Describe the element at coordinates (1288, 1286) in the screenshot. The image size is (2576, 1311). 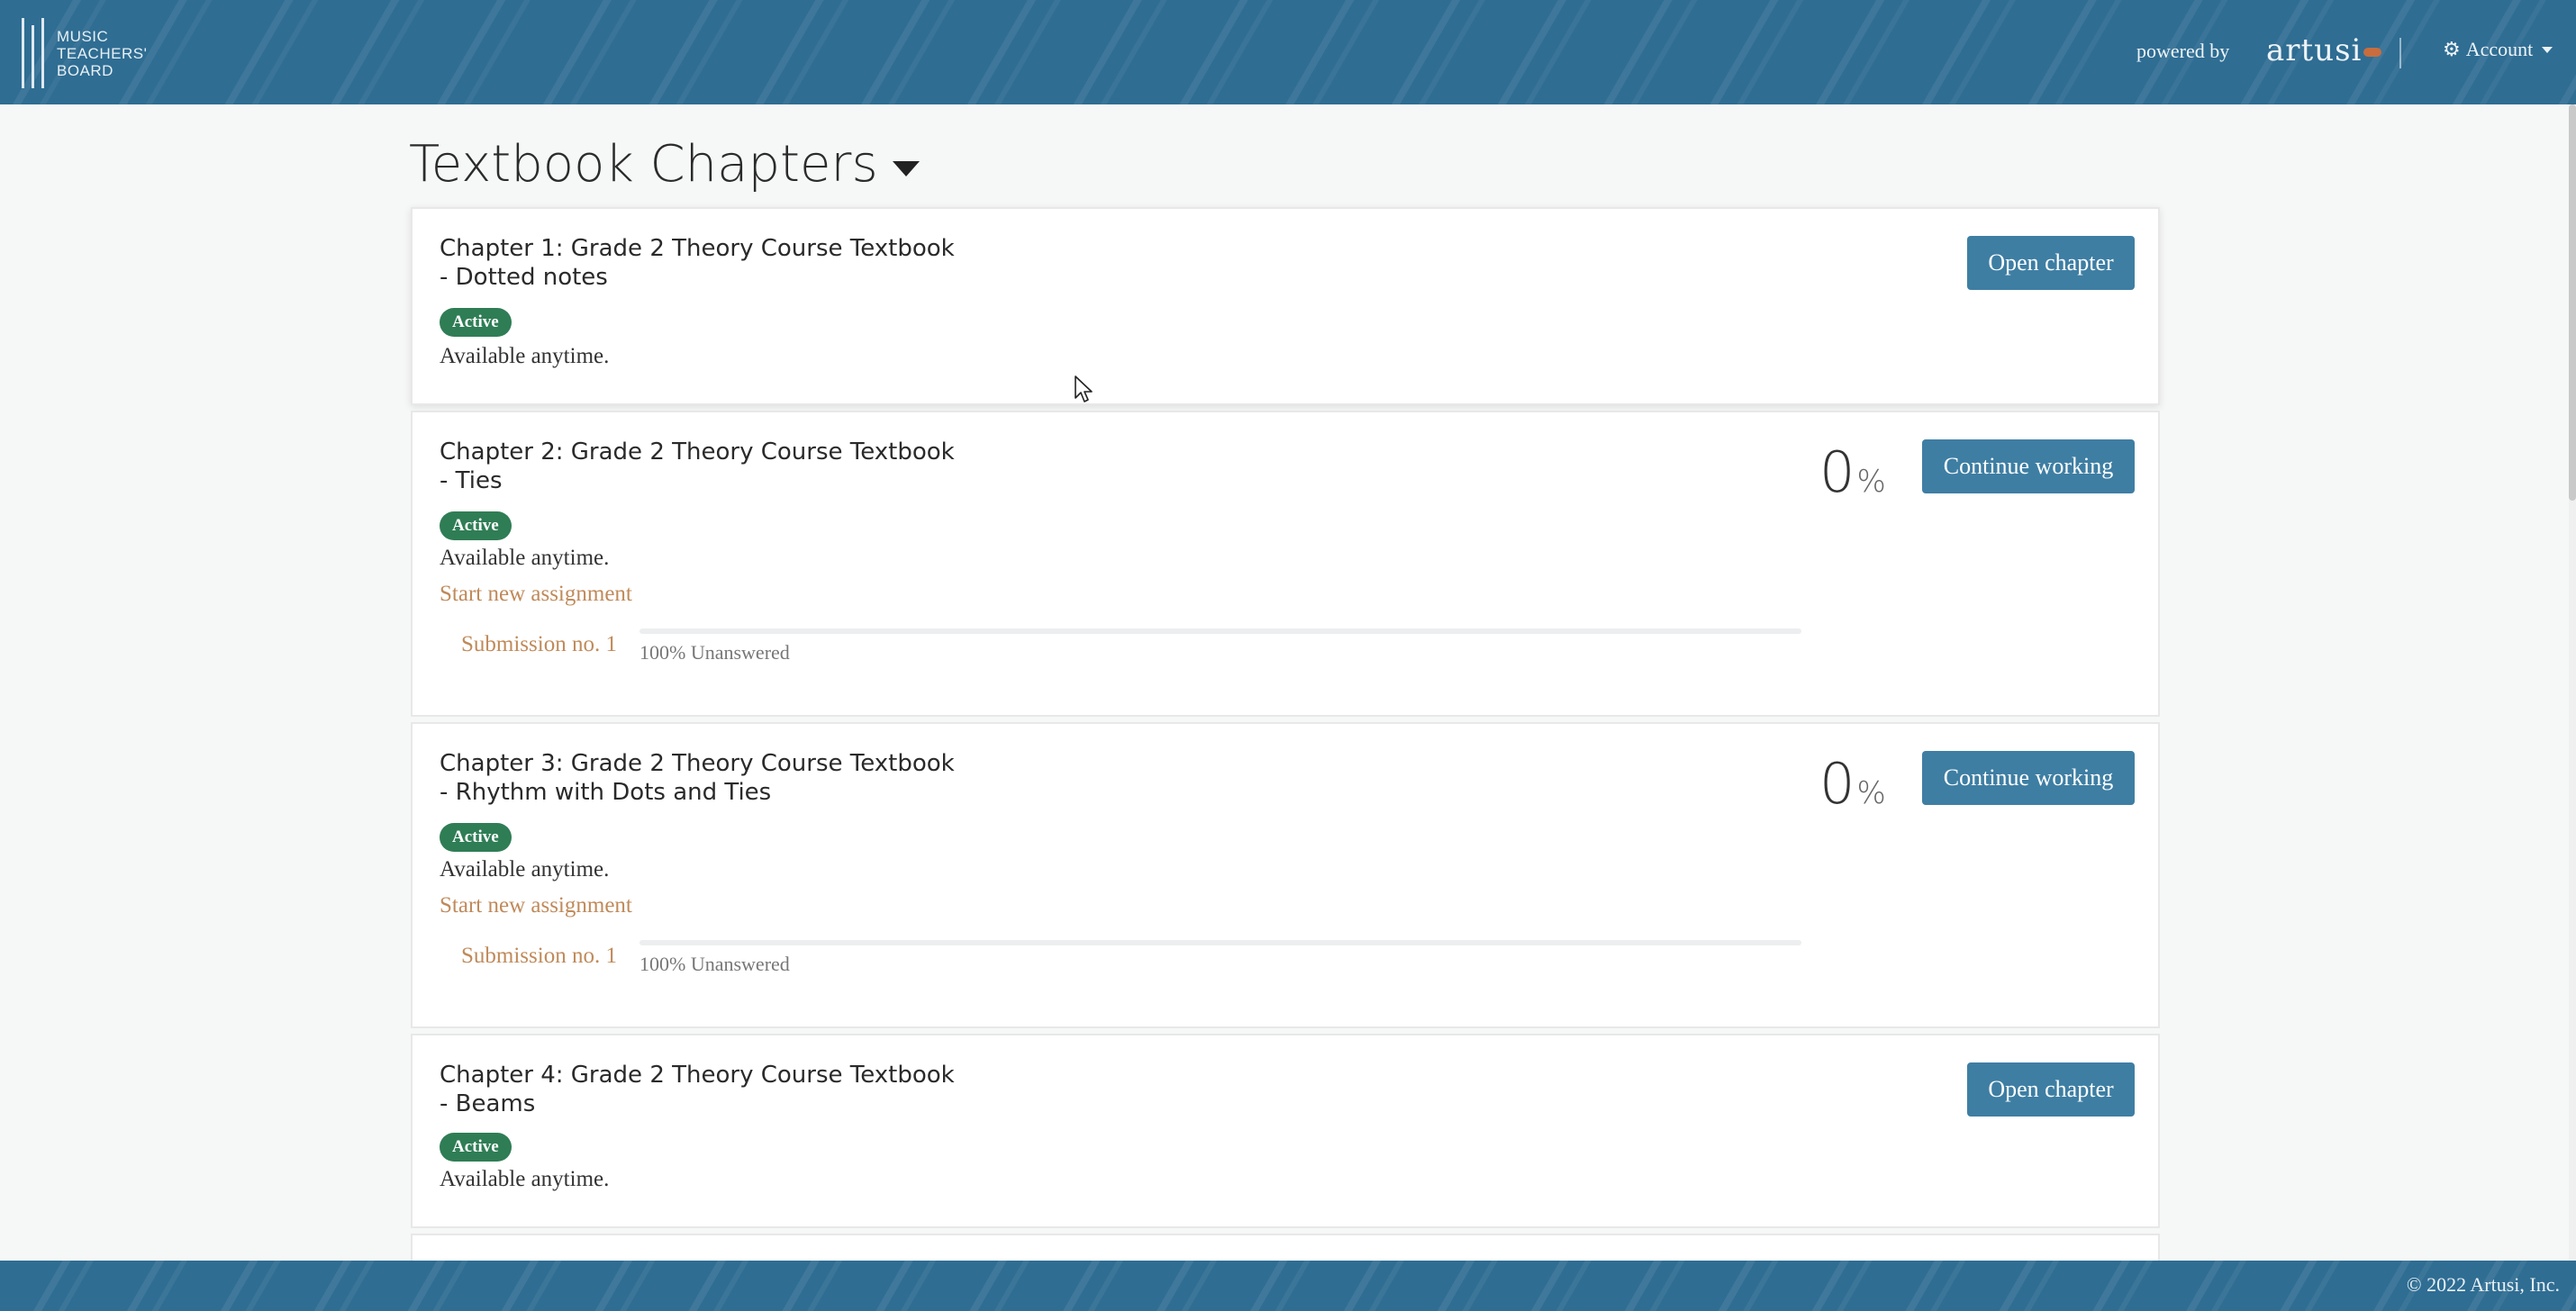
I see `footer-bar: © 2022 Artusi, Inc.` at that location.